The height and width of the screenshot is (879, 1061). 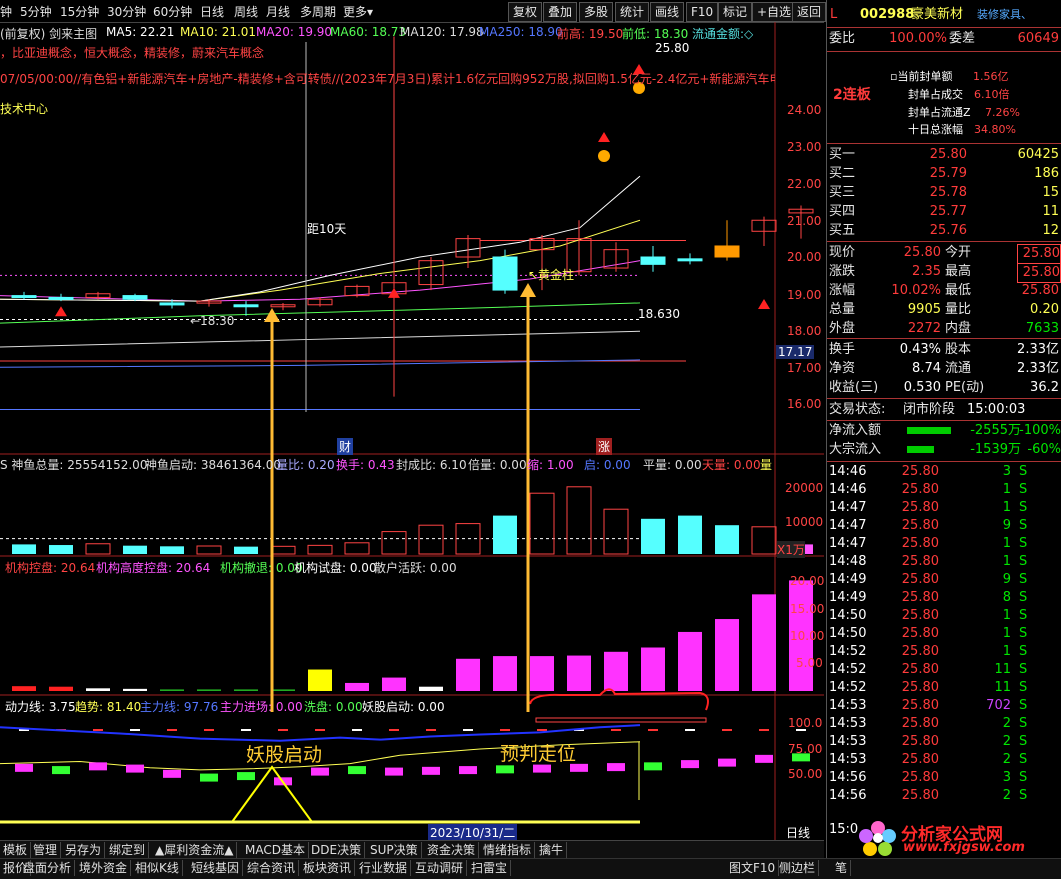 I want to click on indicator-block, so click(x=431, y=770).